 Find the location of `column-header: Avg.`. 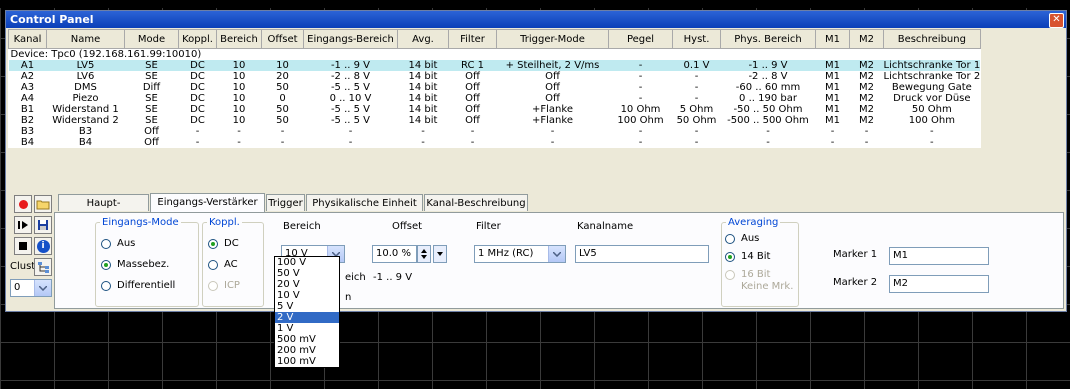

column-header: Avg. is located at coordinates (423, 39).